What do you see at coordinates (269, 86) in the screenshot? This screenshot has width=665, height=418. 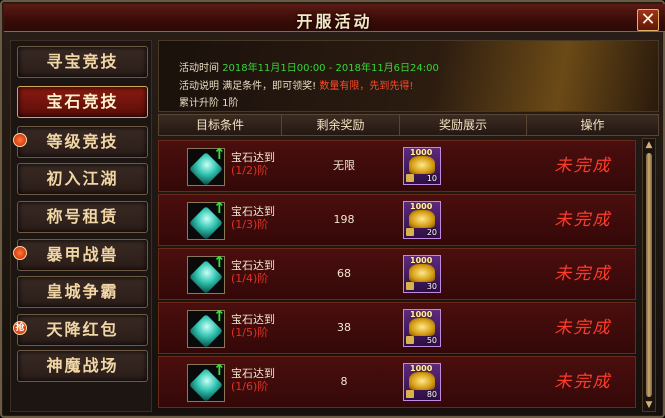 I see `activity-description-text: 满足条件，即可领奖!` at bounding box center [269, 86].